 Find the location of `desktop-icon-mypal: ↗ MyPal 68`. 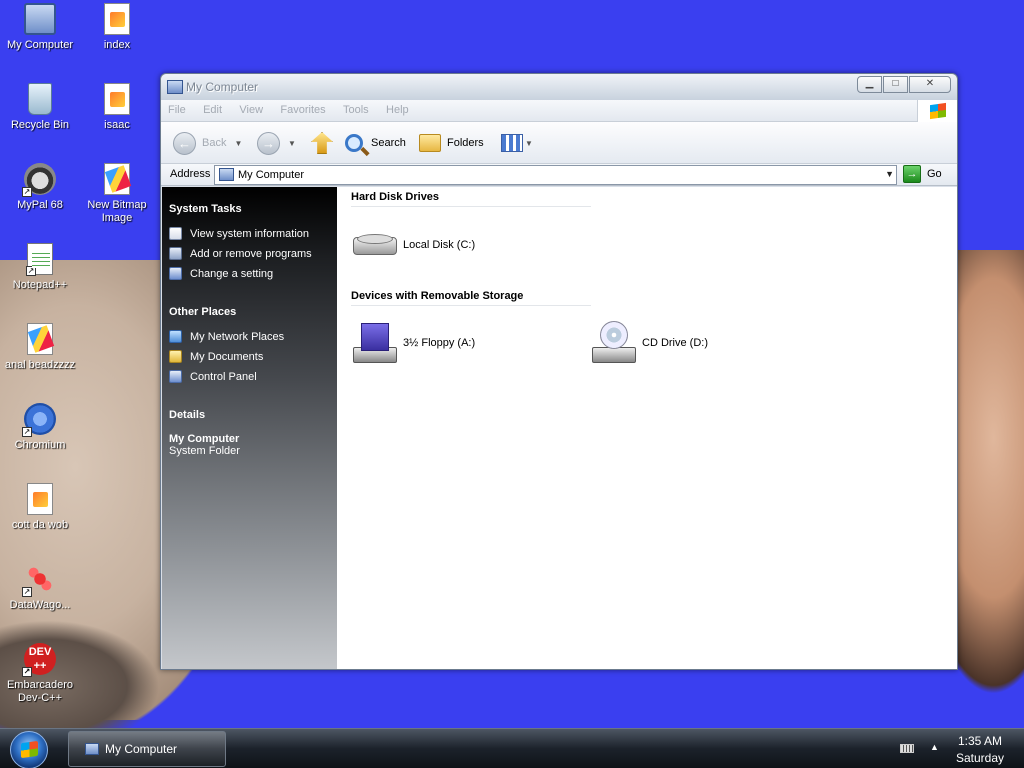

desktop-icon-mypal: ↗ MyPal 68 is located at coordinates (40, 187).